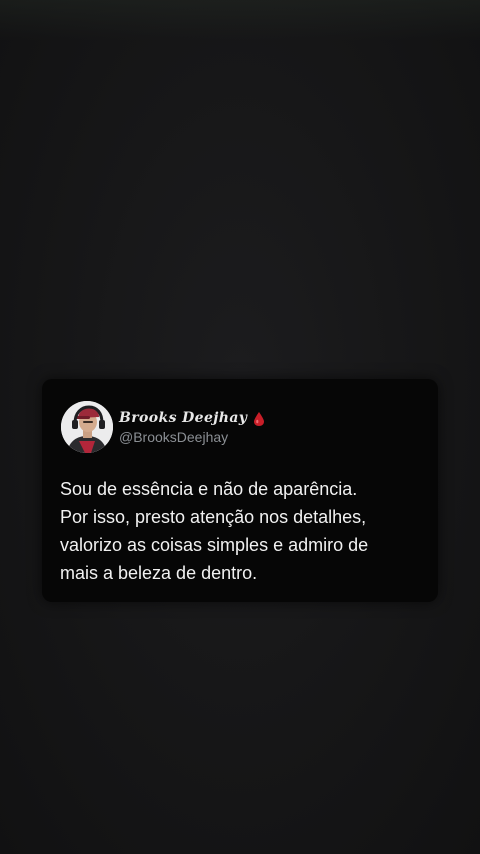 The image size is (480, 854). Describe the element at coordinates (173, 437) in the screenshot. I see `author-handle: @BrooksDeejhay` at that location.